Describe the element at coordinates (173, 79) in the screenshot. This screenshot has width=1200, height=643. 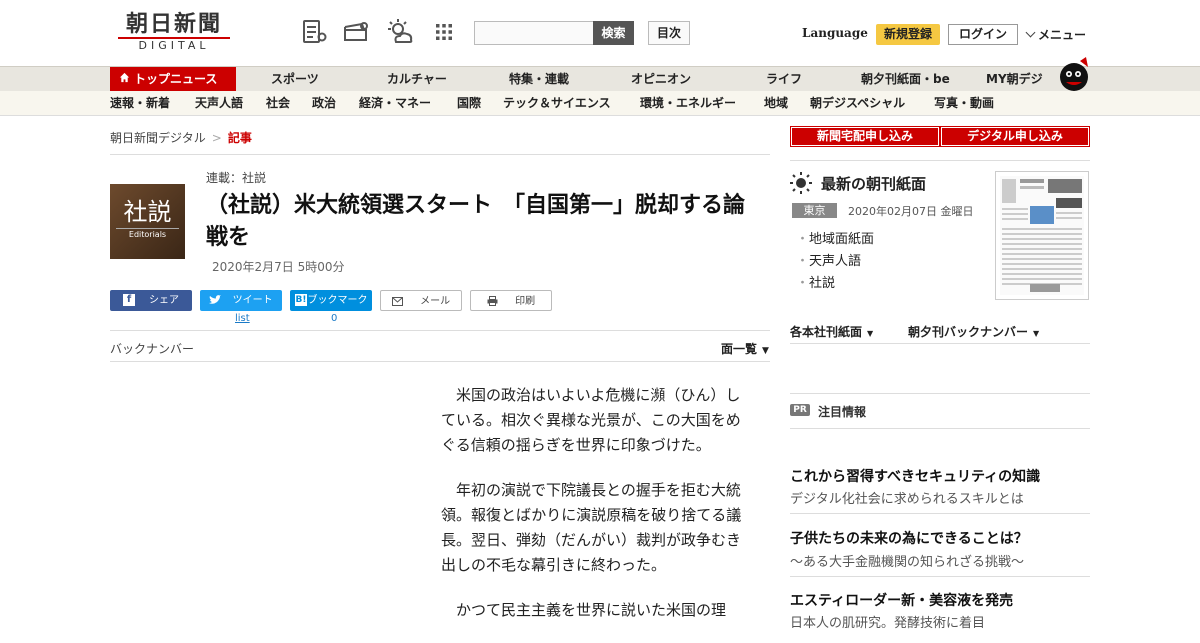
I see `nav-top-news: トップニュース` at that location.